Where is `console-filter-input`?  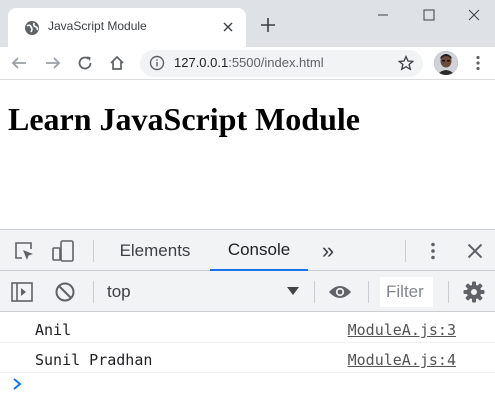
console-filter-input is located at coordinates (406, 292).